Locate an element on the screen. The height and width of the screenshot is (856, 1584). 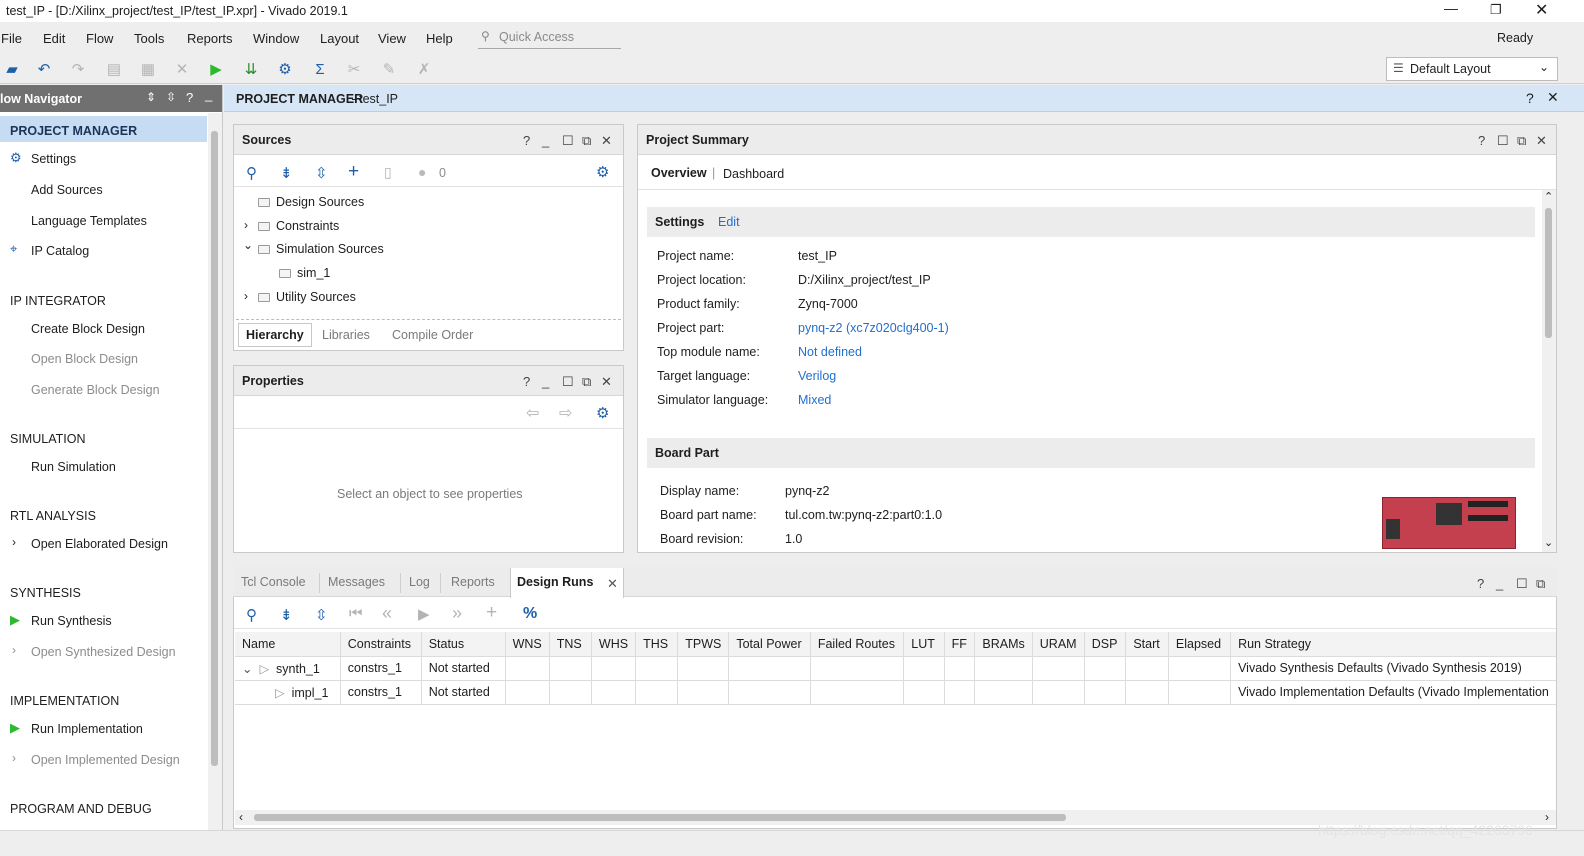
nav-settings: Settings is located at coordinates (53, 159).